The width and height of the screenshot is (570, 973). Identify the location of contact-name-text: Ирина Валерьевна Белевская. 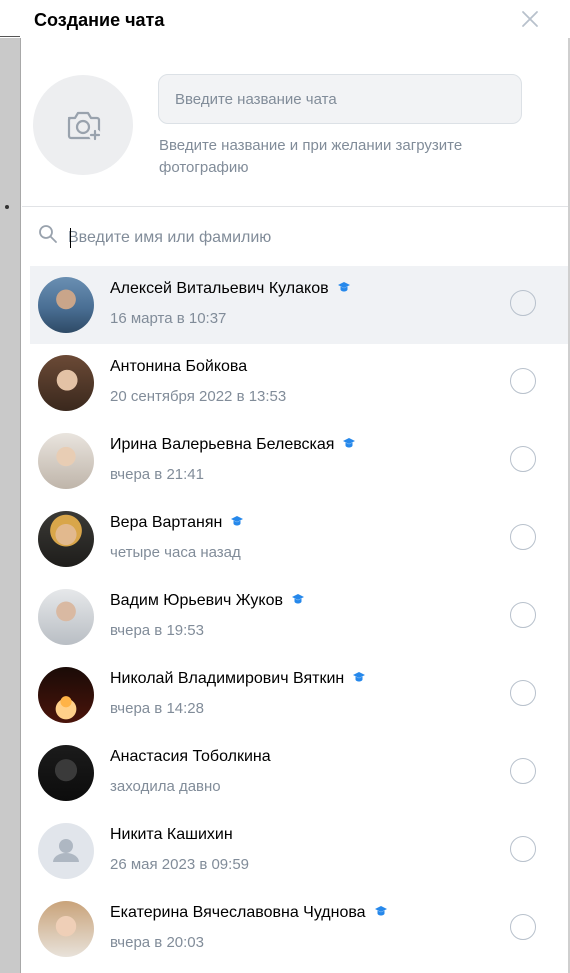
(222, 444).